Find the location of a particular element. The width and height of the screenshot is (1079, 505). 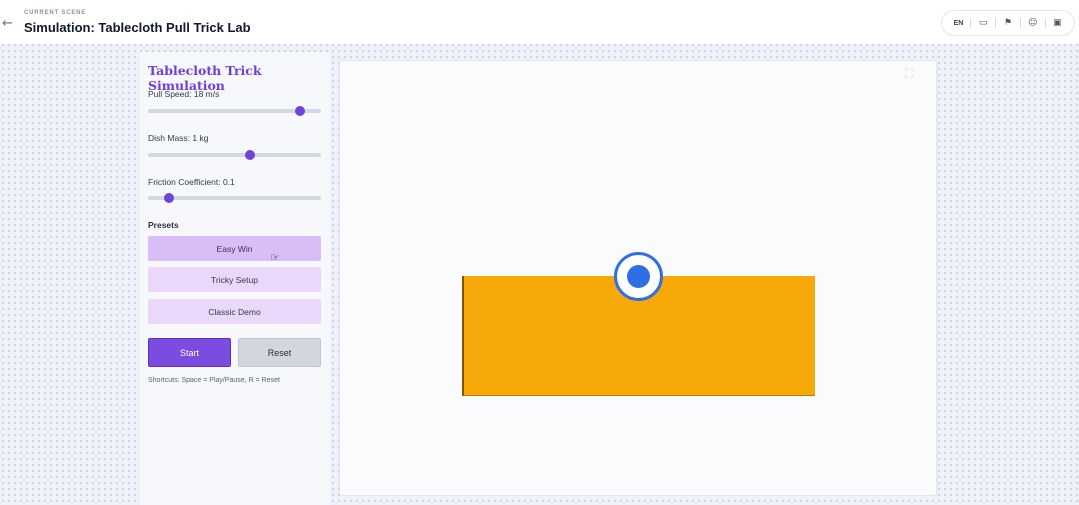

dish-mass-slider is located at coordinates (234, 155).